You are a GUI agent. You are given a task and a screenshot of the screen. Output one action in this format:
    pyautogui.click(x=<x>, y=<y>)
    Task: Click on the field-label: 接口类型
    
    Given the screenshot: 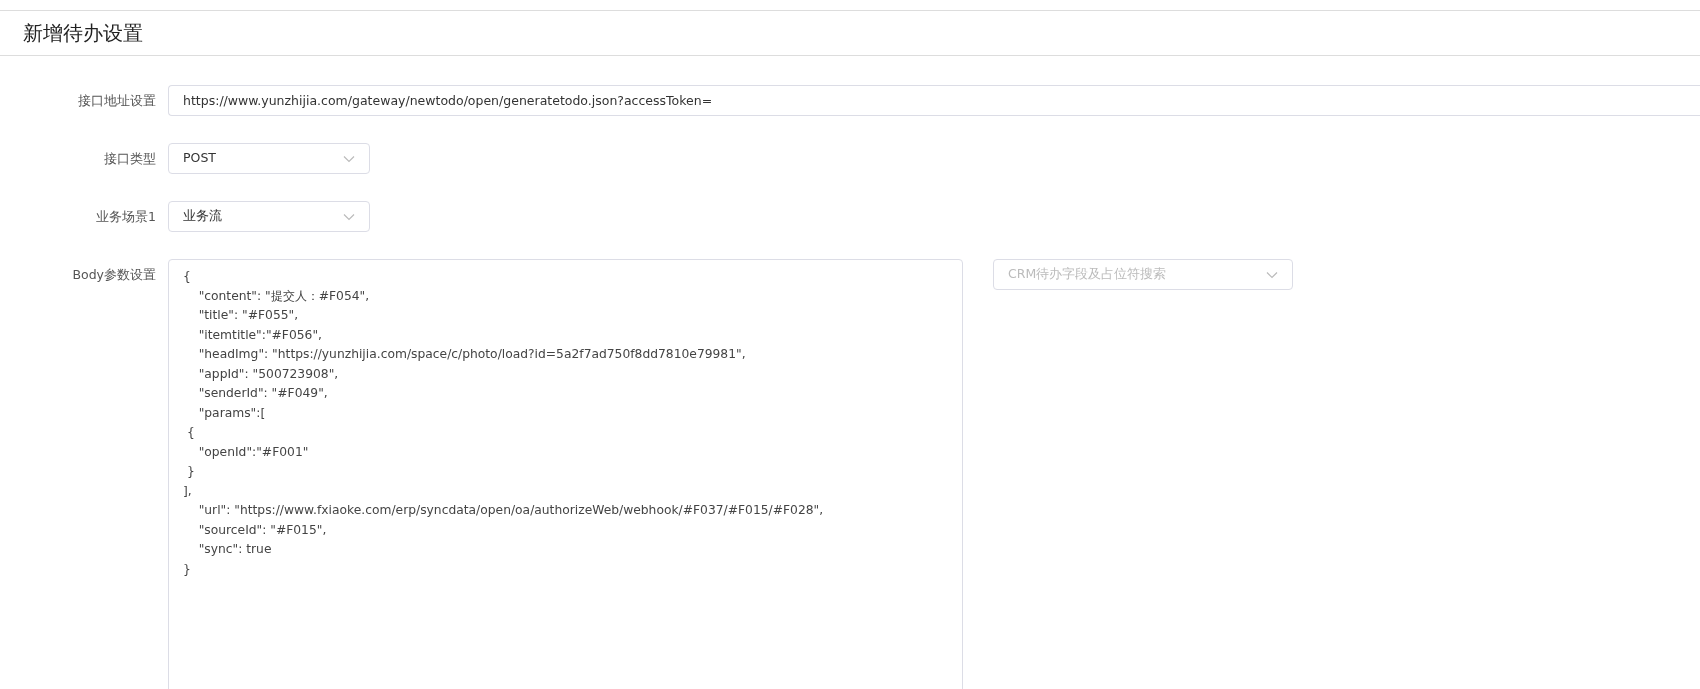 What is the action you would take?
    pyautogui.click(x=130, y=159)
    